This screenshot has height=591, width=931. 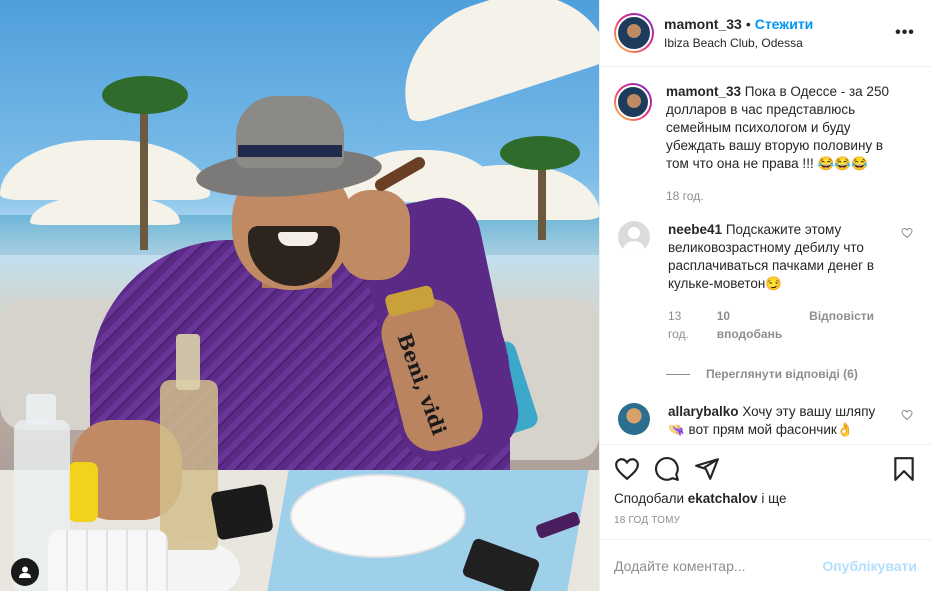 What do you see at coordinates (718, 565) in the screenshot?
I see `comment-input` at bounding box center [718, 565].